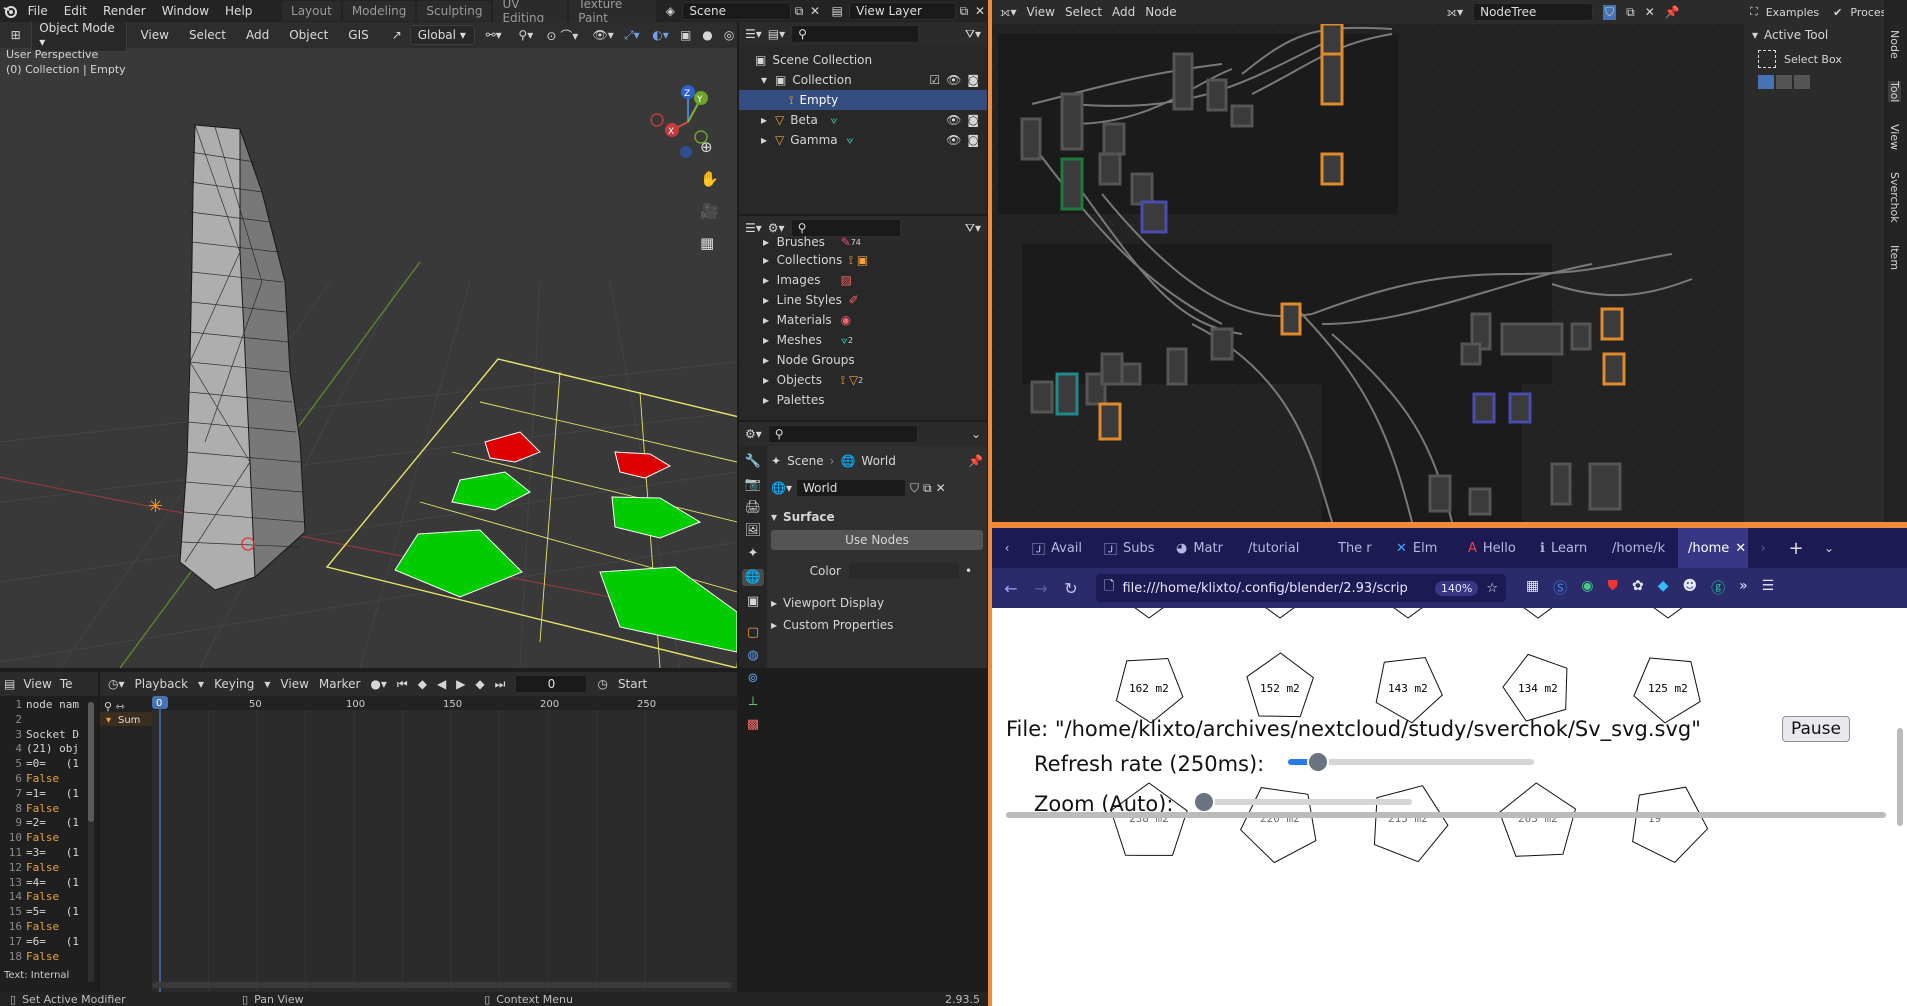 The height and width of the screenshot is (1006, 1907). What do you see at coordinates (753, 507) in the screenshot?
I see `output-tab-icon: 🖨` at bounding box center [753, 507].